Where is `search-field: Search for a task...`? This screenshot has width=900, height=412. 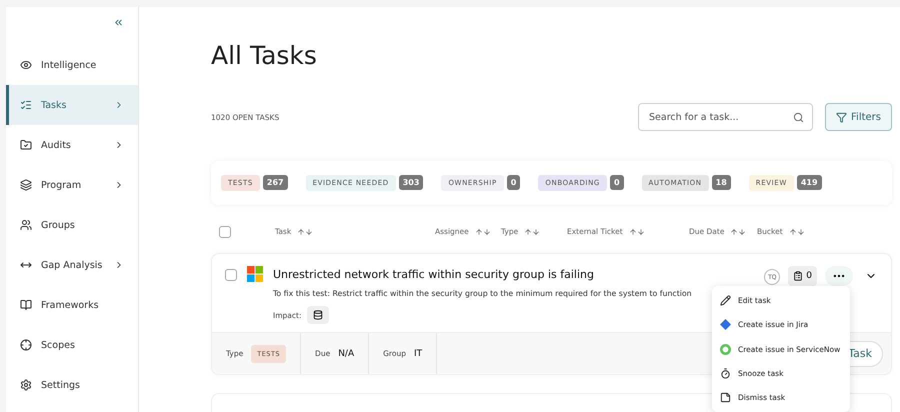
search-field: Search for a task... is located at coordinates (726, 117).